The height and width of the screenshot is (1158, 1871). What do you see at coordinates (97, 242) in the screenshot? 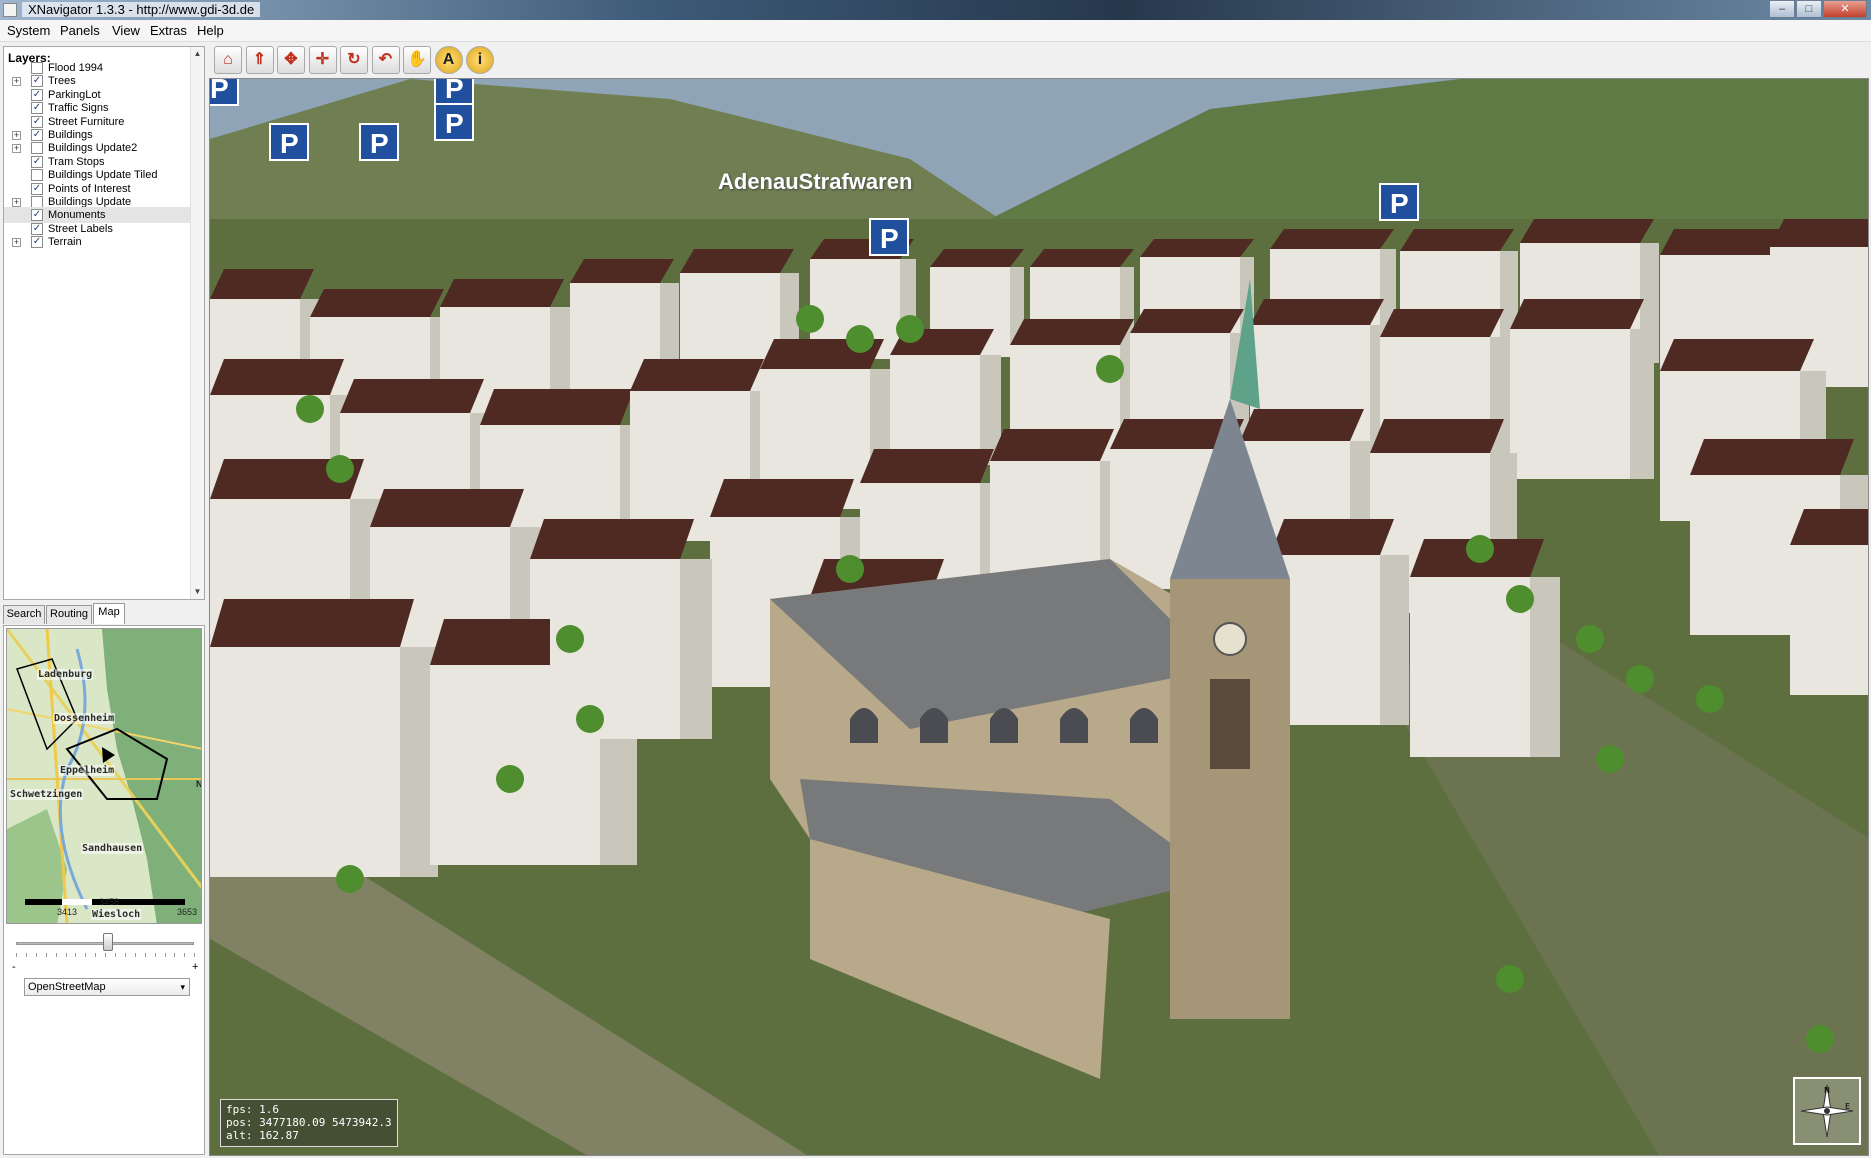
I see `layer-row: + ✓ Terrain` at bounding box center [97, 242].